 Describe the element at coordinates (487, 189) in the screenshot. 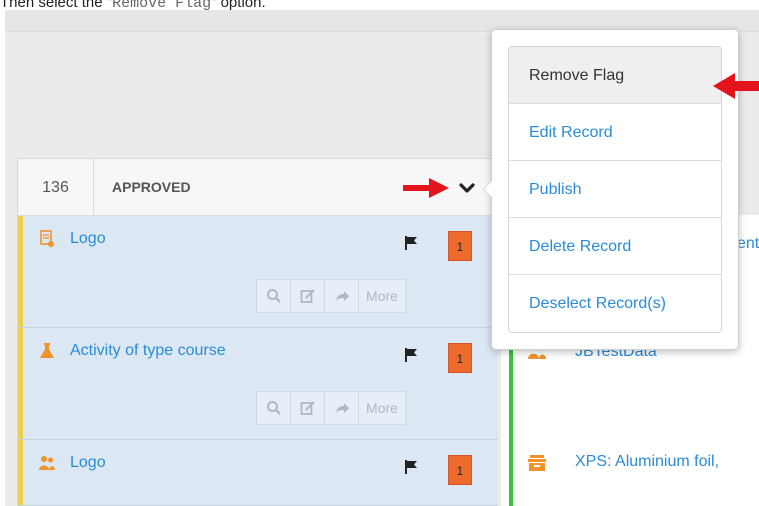

I see `popover-caret` at that location.